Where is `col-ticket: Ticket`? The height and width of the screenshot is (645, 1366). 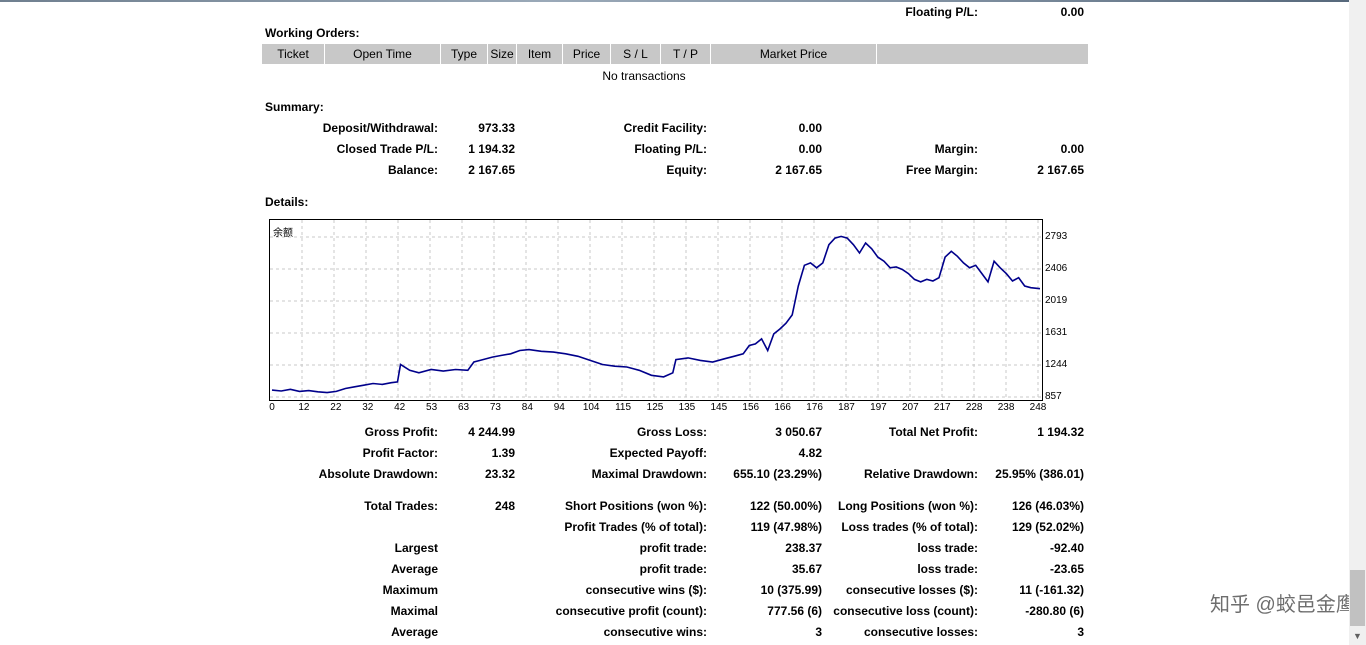
col-ticket: Ticket is located at coordinates (293, 54).